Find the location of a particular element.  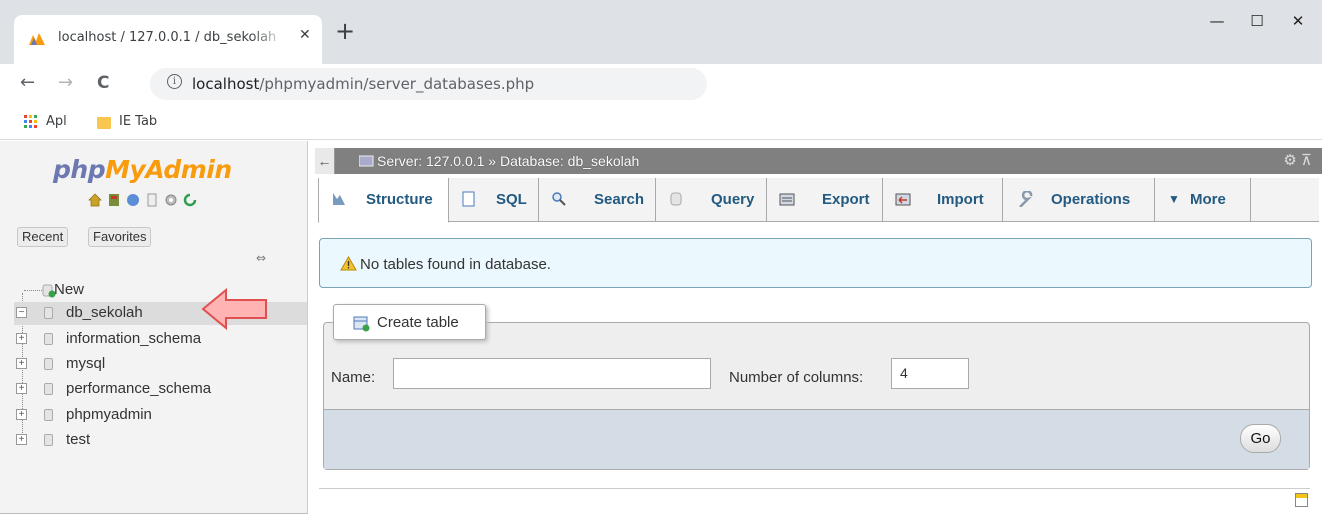

database-item-mysql: + mysql is located at coordinates (160, 364).